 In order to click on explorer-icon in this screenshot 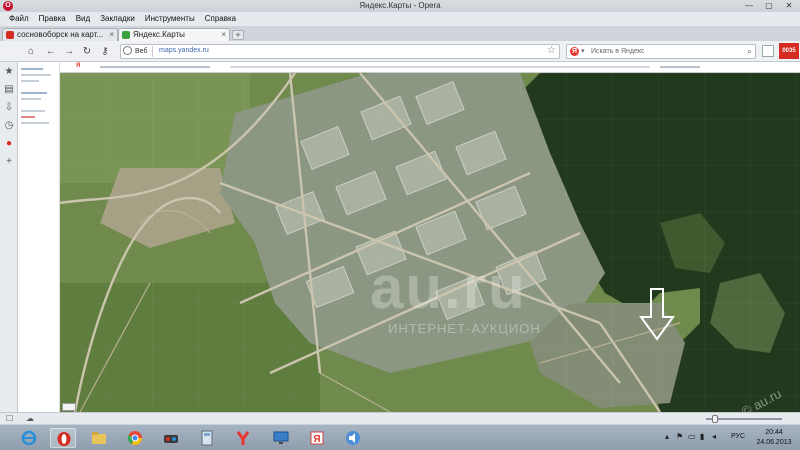, I will do `click(99, 438)`.